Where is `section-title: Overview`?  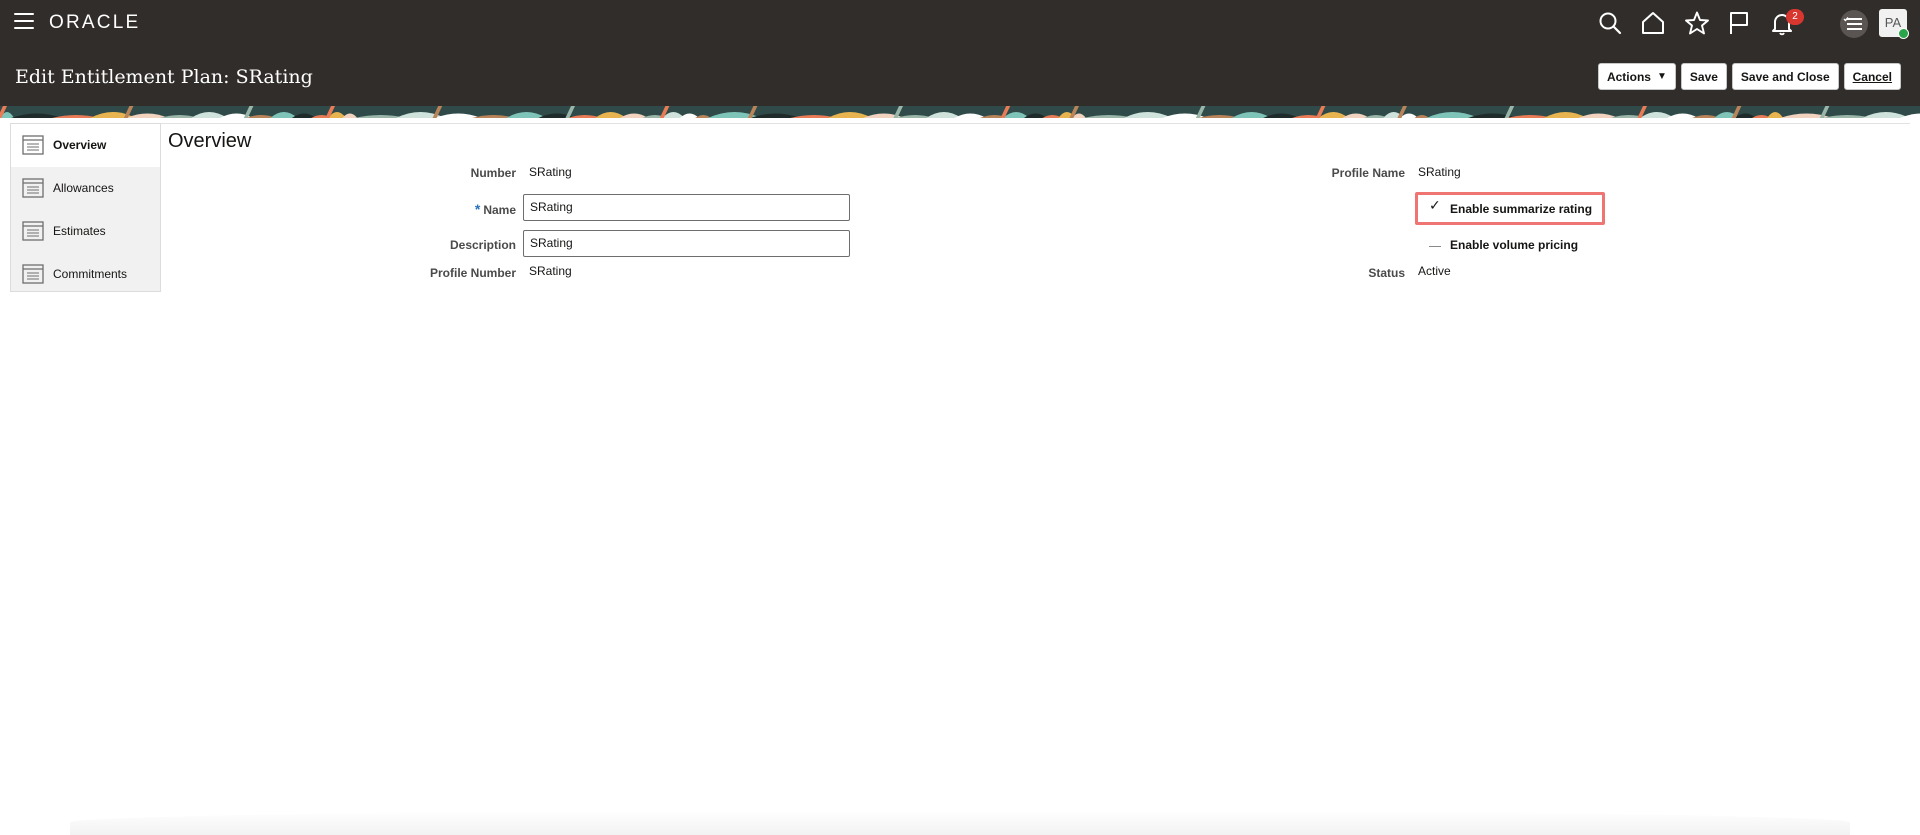
section-title: Overview is located at coordinates (210, 141).